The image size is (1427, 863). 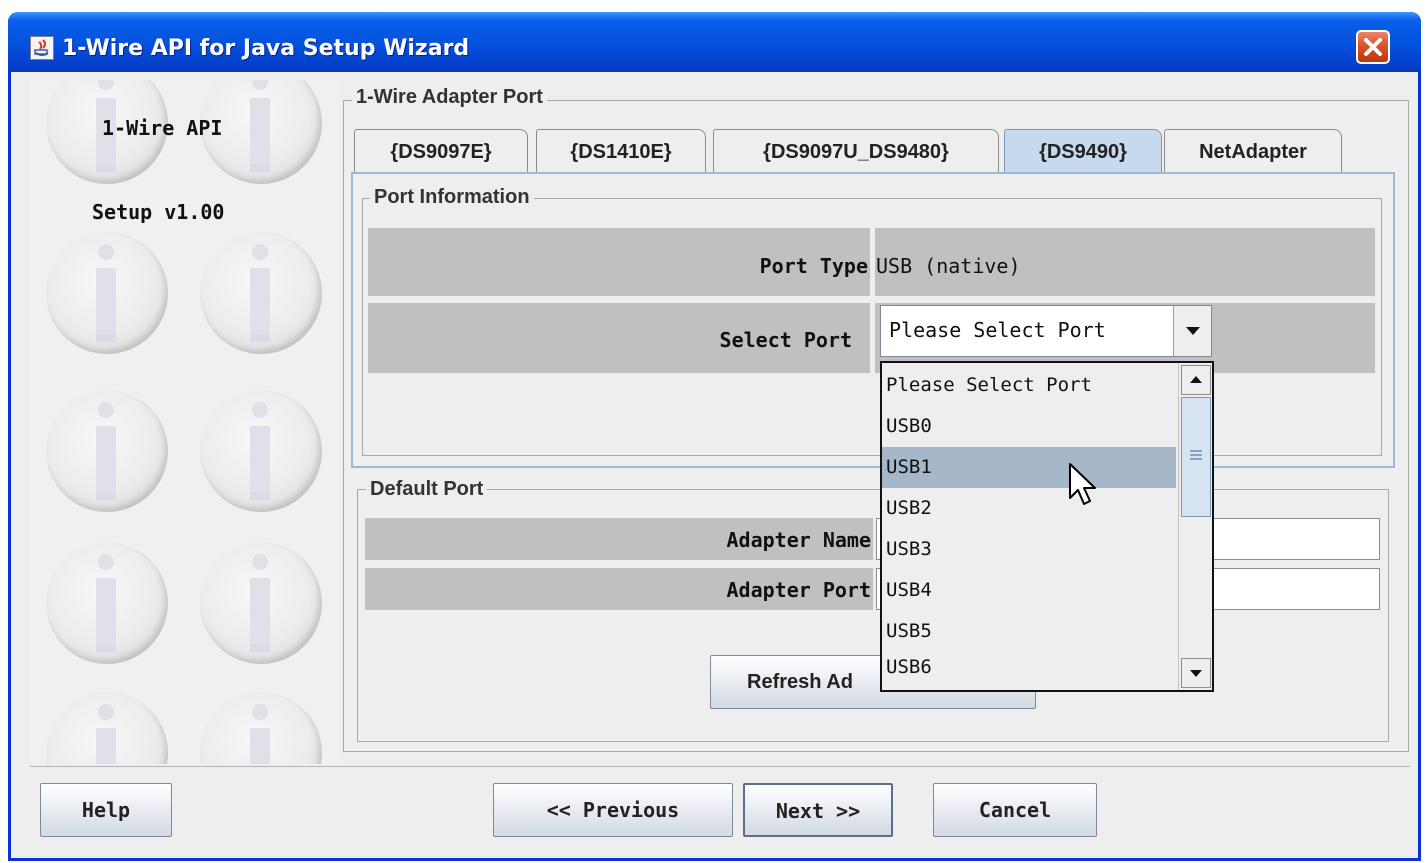 I want to click on close-icon, so click(x=1373, y=47).